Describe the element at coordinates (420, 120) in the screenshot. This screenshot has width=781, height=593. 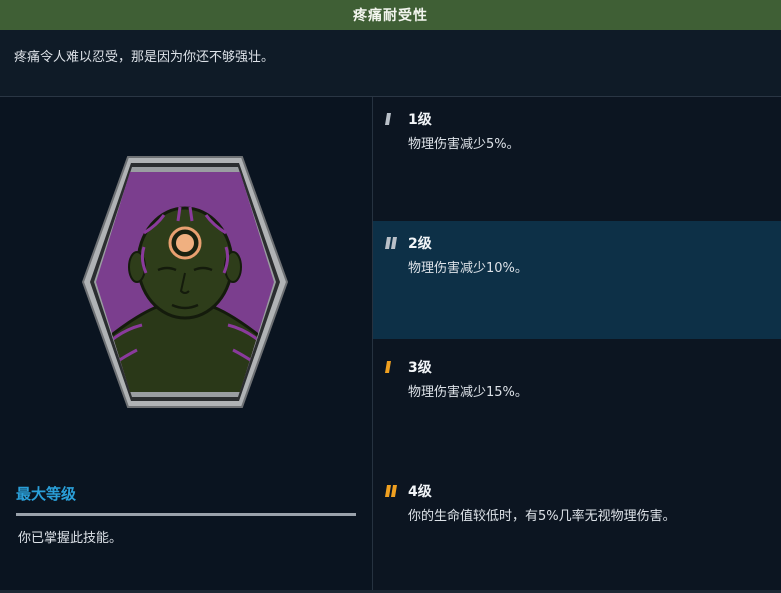
I see `level-label: 1级` at that location.